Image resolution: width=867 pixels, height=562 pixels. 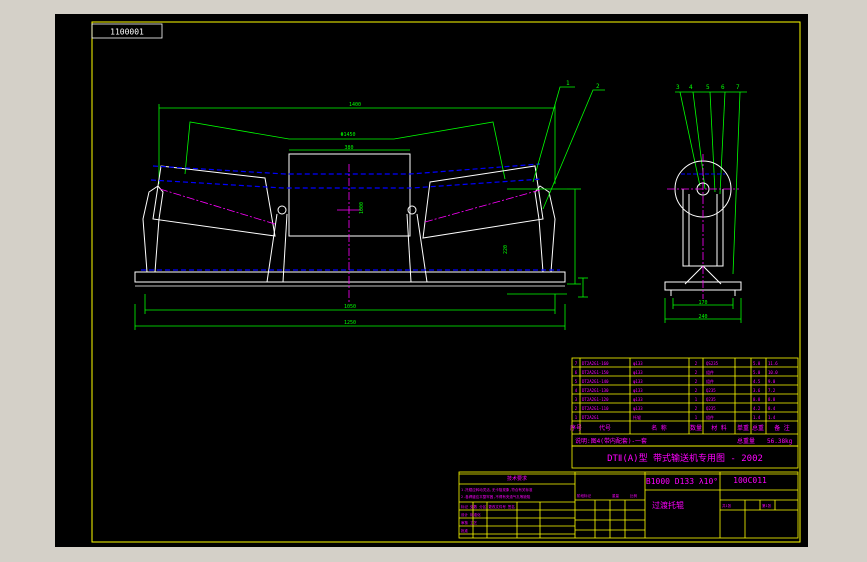 What do you see at coordinates (595, 390) in the screenshot?
I see `svg-text: DT2A2G1-130` at bounding box center [595, 390].